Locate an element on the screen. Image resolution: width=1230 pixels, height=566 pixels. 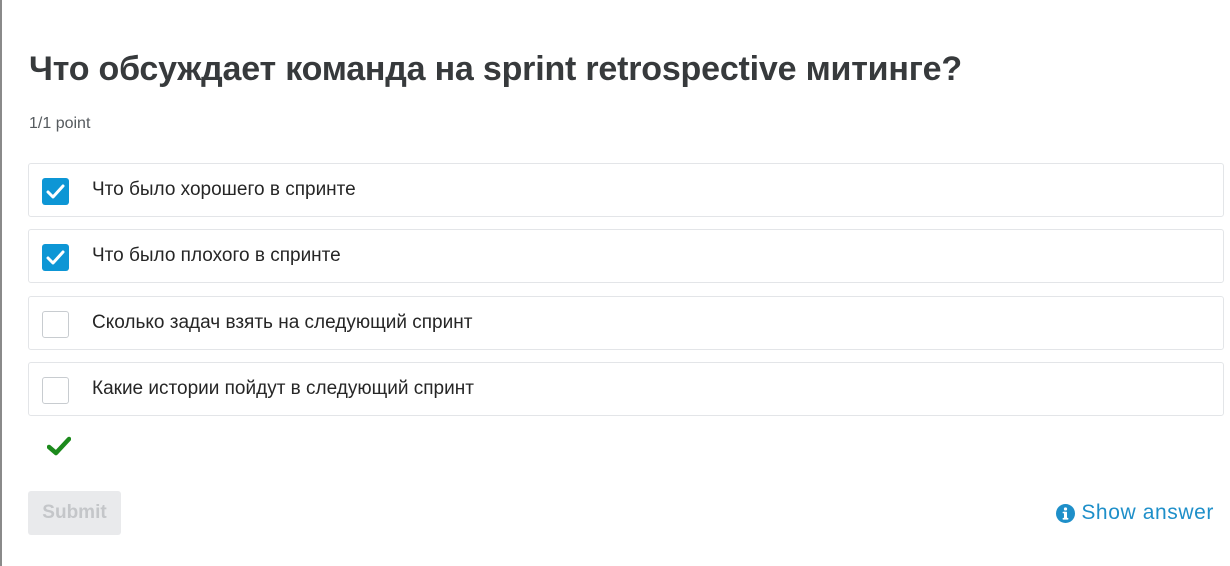
choice-option-3: Сколько задач взять на следующий спринт is located at coordinates (626, 323).